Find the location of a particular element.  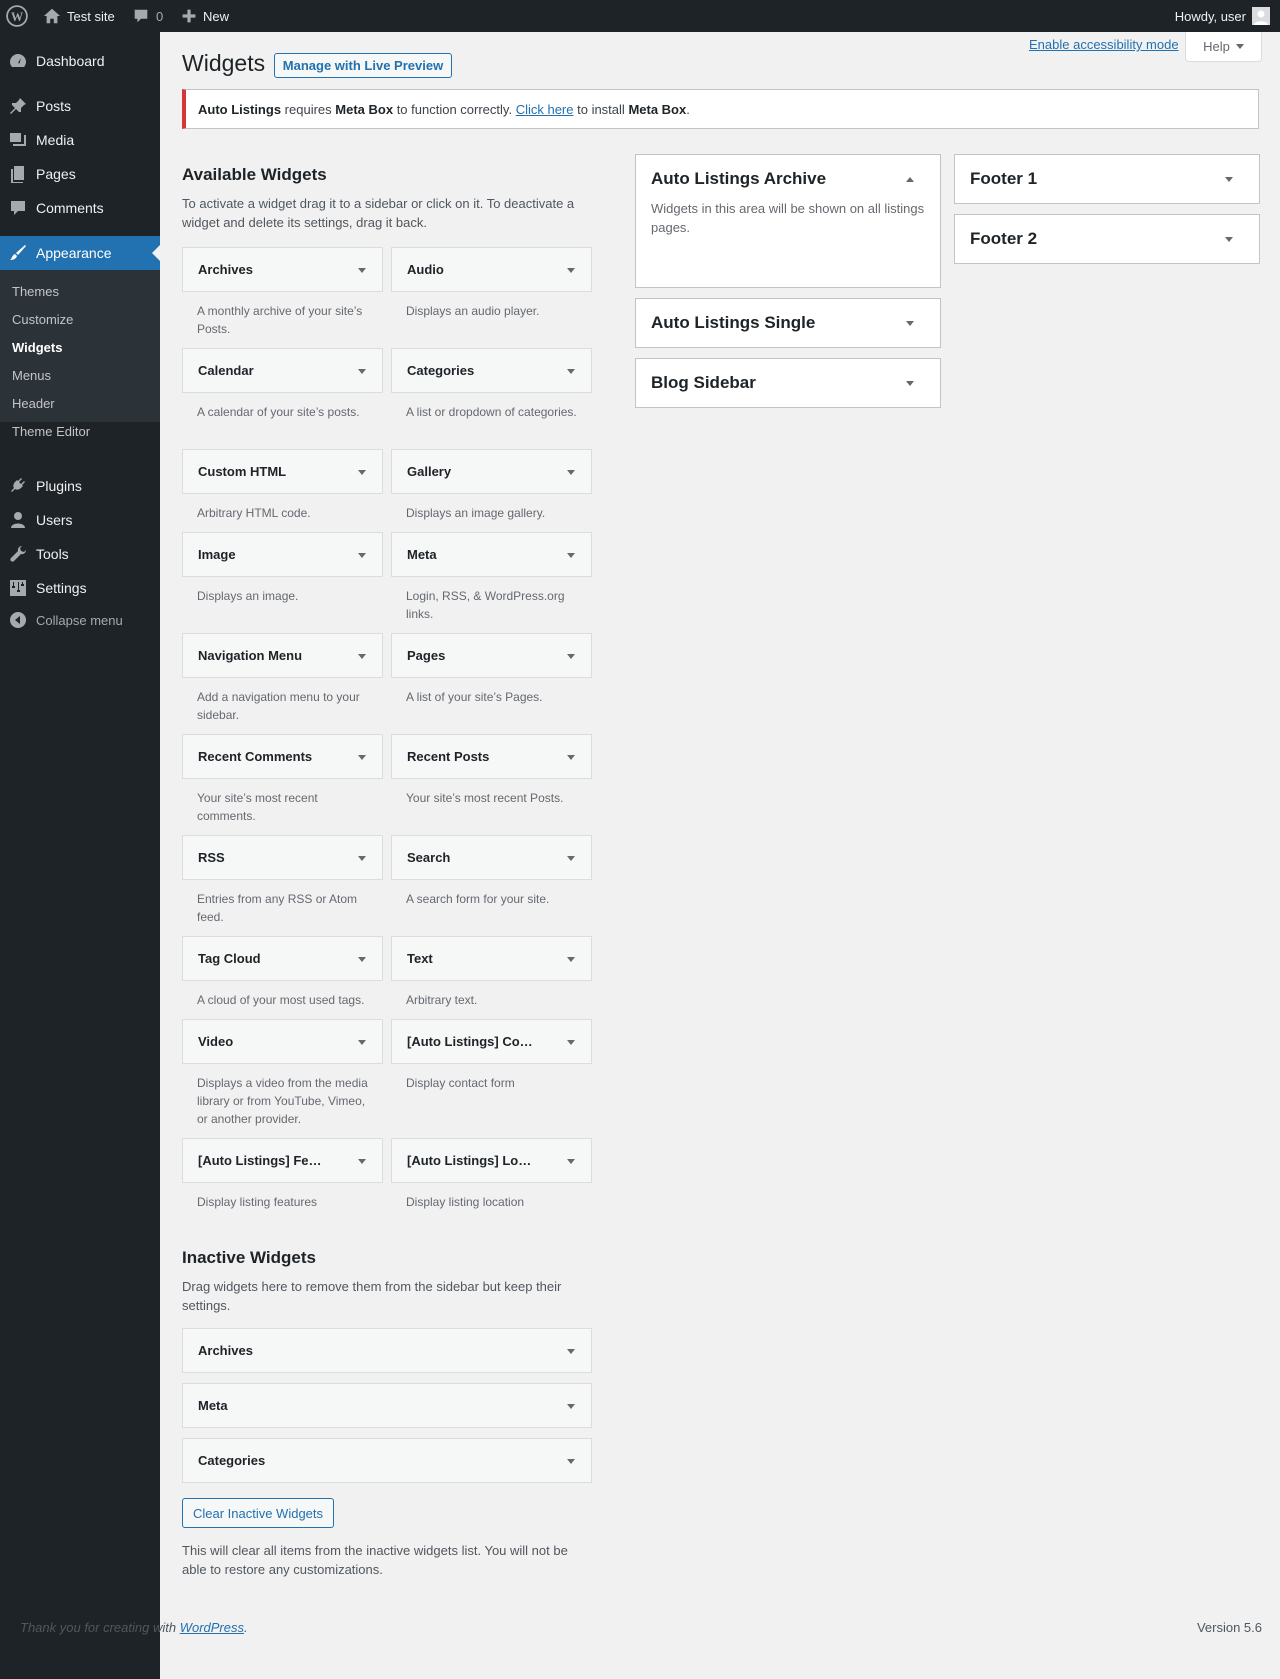

widget-item: Calendar is located at coordinates (282, 370).